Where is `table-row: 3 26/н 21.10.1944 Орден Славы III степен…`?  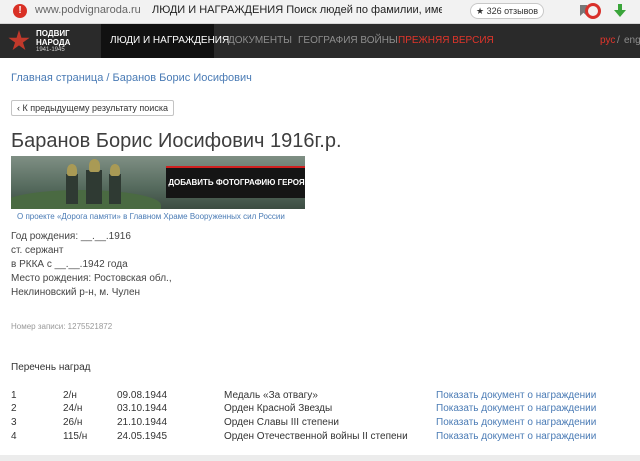
table-row: 3 26/н 21.10.1944 Орден Славы III степен… is located at coordinates (320, 423).